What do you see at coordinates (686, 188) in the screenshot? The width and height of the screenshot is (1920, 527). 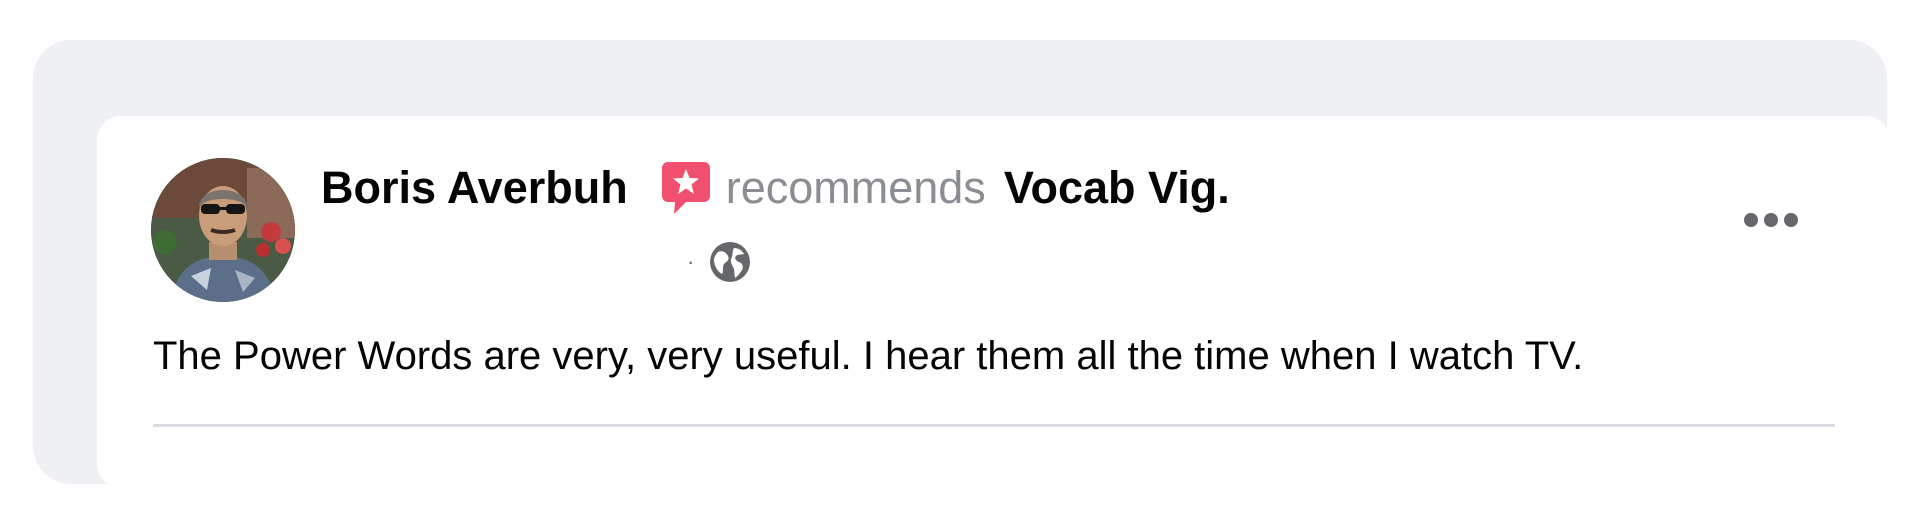 I see `recommend-star-icon` at bounding box center [686, 188].